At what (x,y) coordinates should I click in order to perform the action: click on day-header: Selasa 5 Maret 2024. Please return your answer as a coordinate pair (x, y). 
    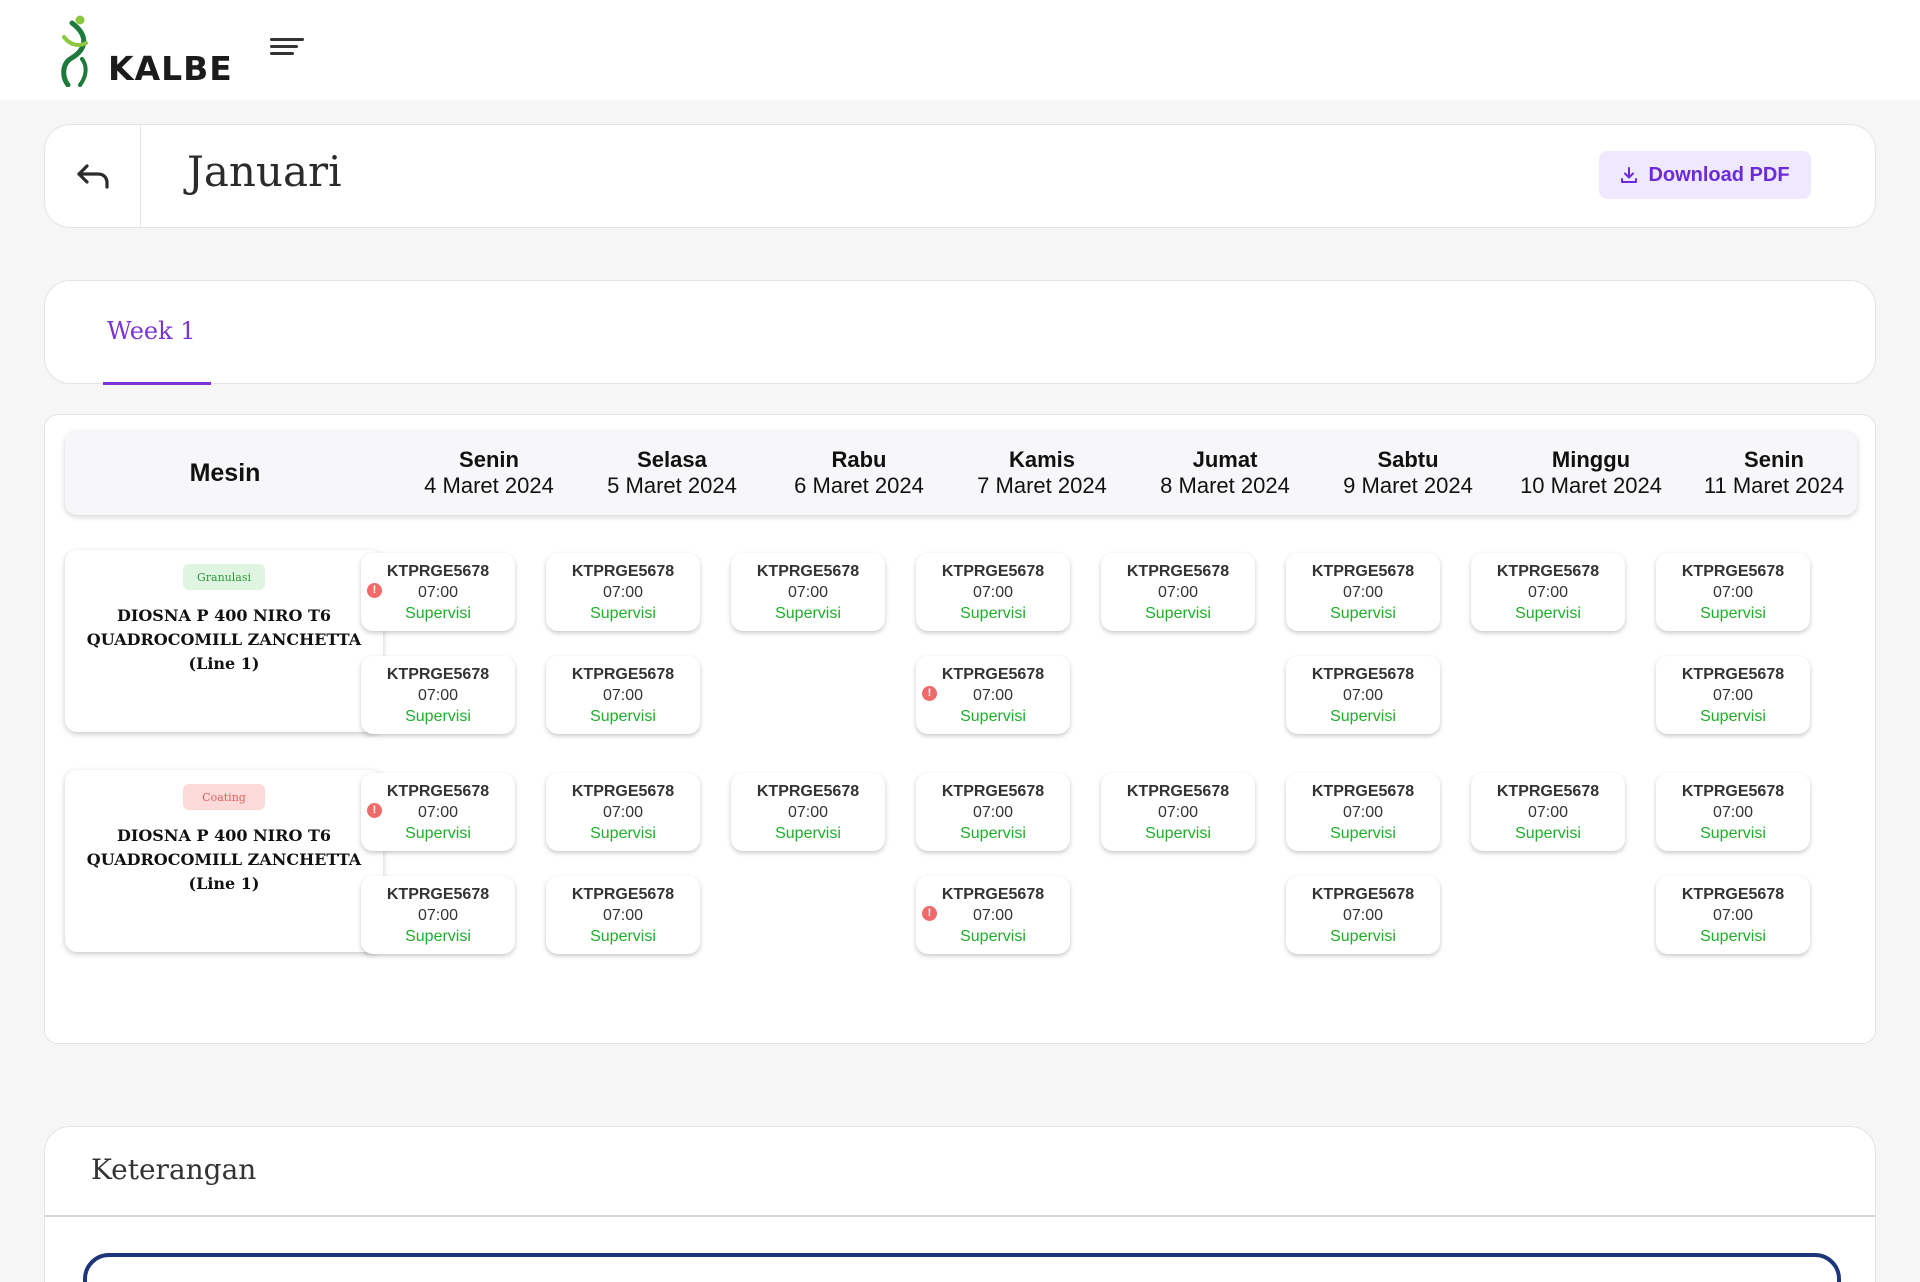
    Looking at the image, I should click on (672, 473).